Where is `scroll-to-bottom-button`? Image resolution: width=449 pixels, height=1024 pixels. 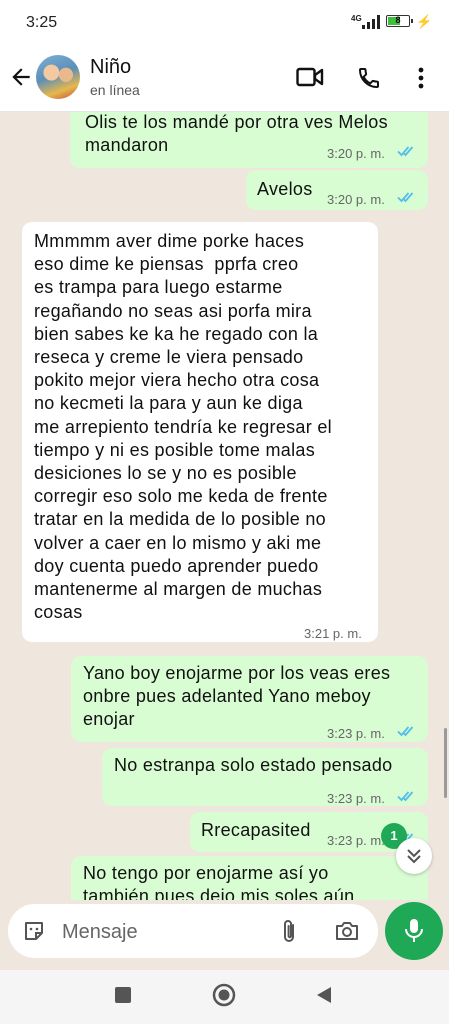
scroll-to-bottom-button is located at coordinates (414, 856).